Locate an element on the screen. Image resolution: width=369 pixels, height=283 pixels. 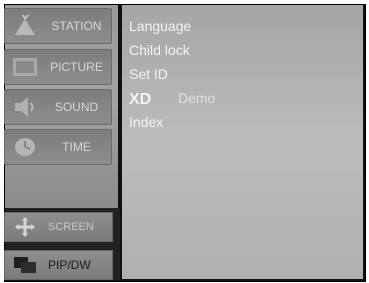
submenu-item-child-lock: Child lock is located at coordinates (159, 50).